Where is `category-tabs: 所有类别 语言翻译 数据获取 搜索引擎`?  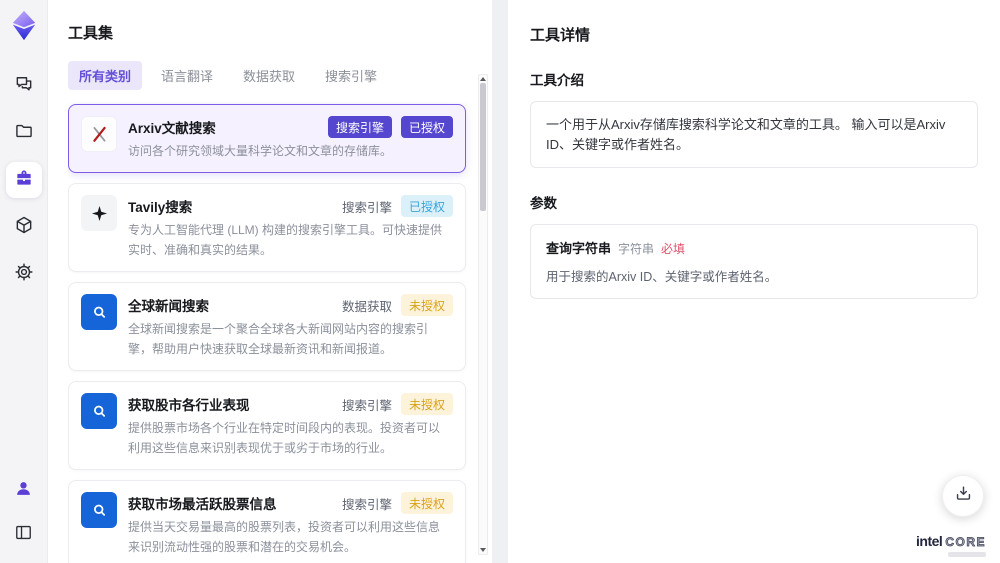
category-tabs: 所有类别 语言翻译 数据获取 搜索引擎 is located at coordinates (280, 75).